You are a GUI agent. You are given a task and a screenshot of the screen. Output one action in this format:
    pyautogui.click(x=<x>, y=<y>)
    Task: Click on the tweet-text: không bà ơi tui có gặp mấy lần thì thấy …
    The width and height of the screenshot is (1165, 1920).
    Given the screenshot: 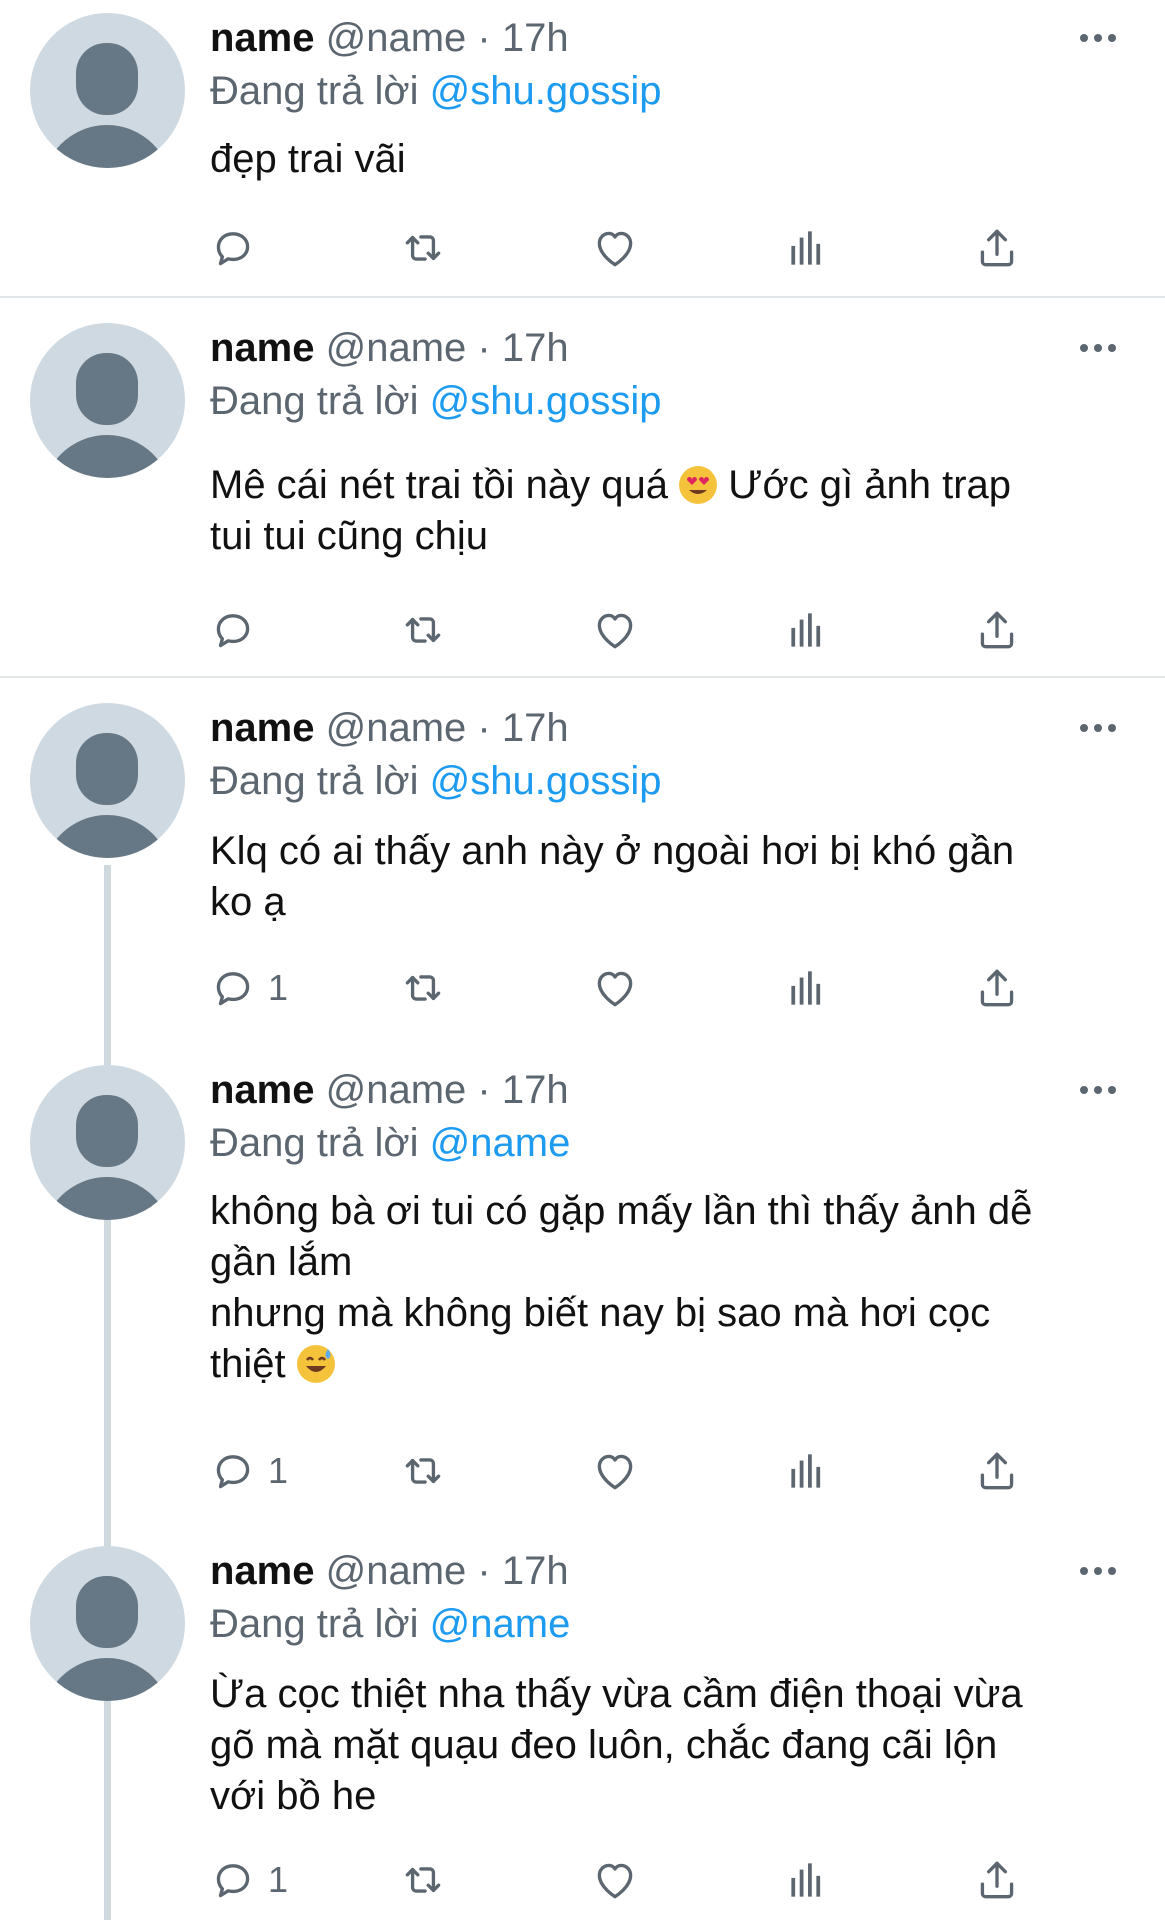 What is the action you would take?
    pyautogui.click(x=667, y=1288)
    